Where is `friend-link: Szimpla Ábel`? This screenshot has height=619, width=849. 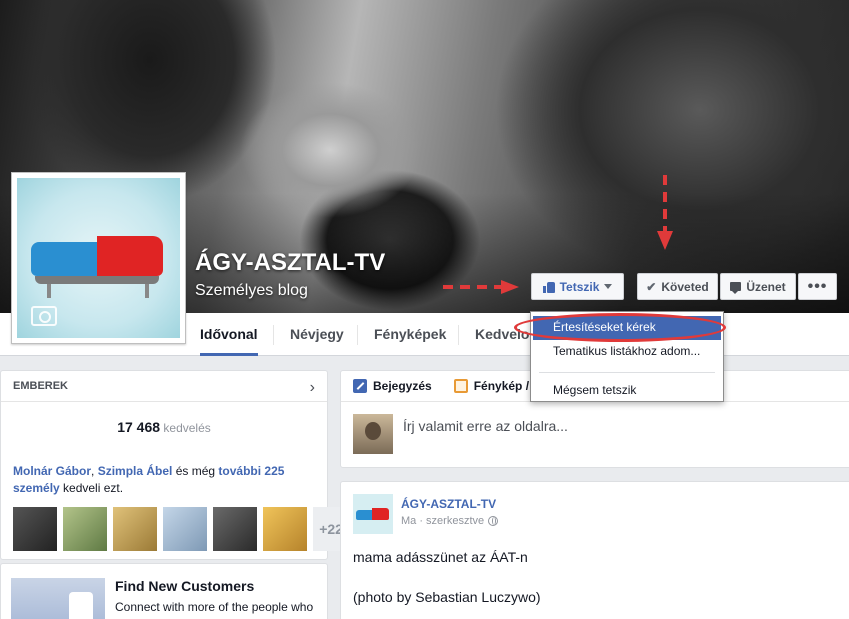
friend-link: Szimpla Ábel is located at coordinates (135, 471).